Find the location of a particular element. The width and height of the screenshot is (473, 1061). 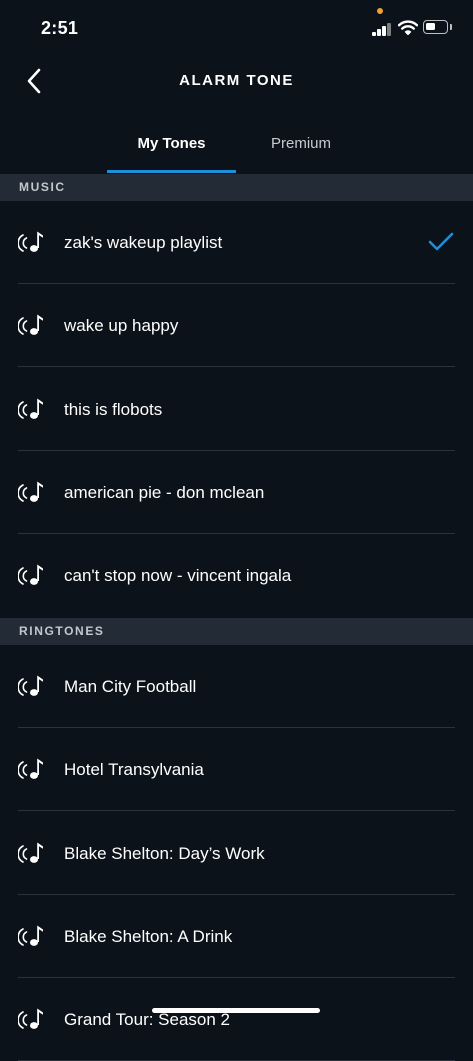

tab-bar: My Tones Premium is located at coordinates (236, 147).